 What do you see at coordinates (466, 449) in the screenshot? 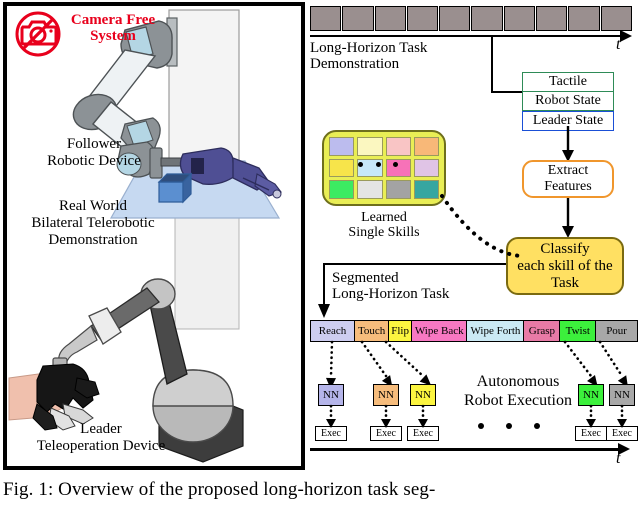
I see `execution-axis-line` at bounding box center [466, 449].